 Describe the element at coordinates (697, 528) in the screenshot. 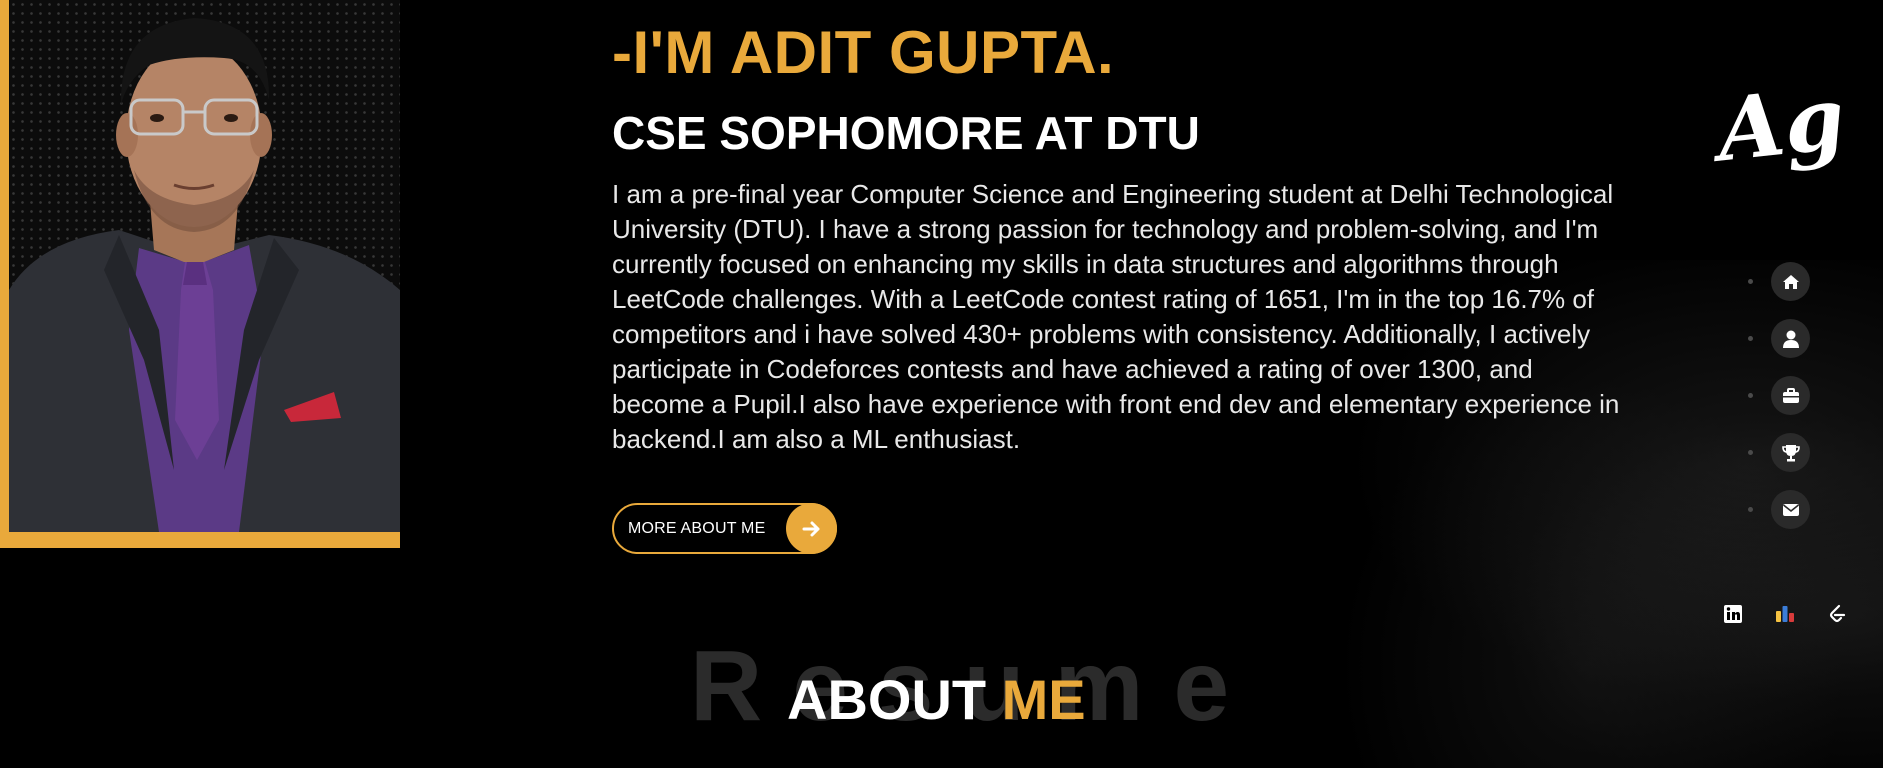

I see `more-about-me-label: MORE ABOUT ME` at that location.